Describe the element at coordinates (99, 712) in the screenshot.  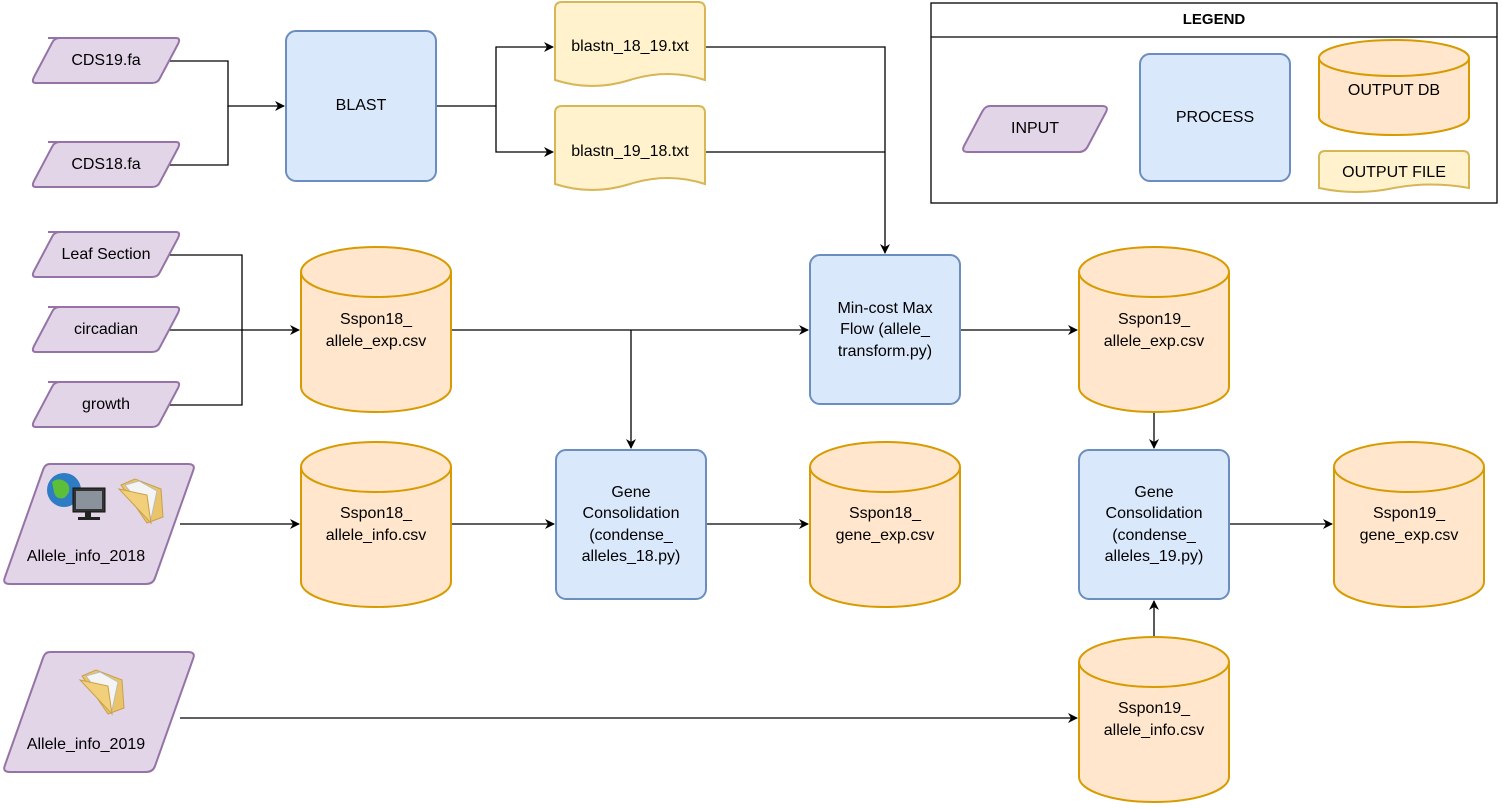
I see `input-allele-info-2019: Allele_info_2019` at that location.